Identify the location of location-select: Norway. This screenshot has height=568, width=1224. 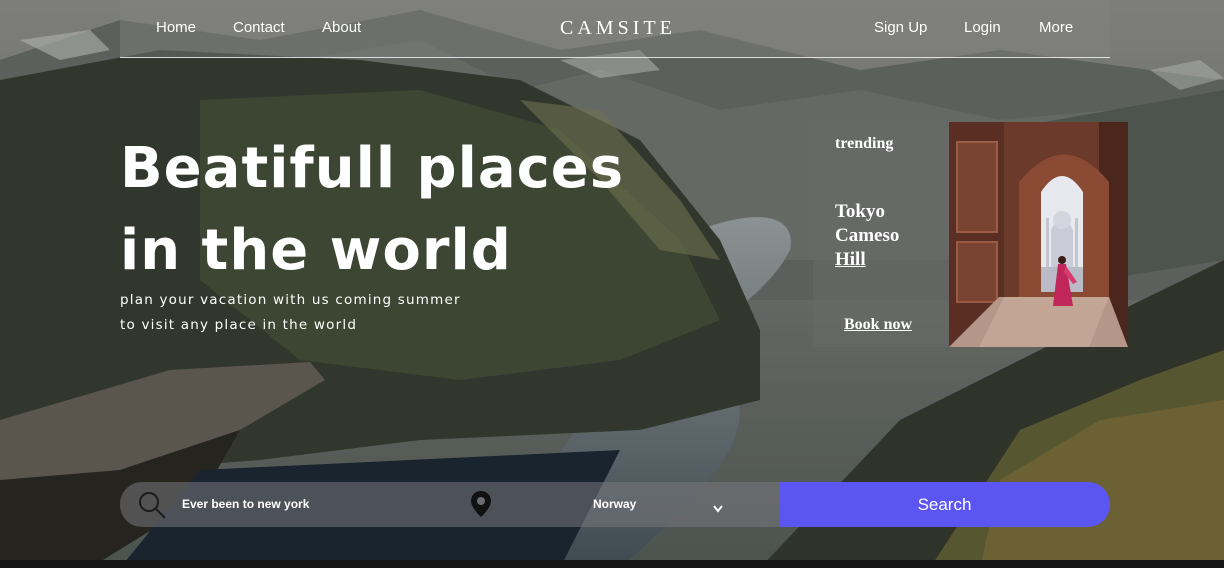
(614, 504).